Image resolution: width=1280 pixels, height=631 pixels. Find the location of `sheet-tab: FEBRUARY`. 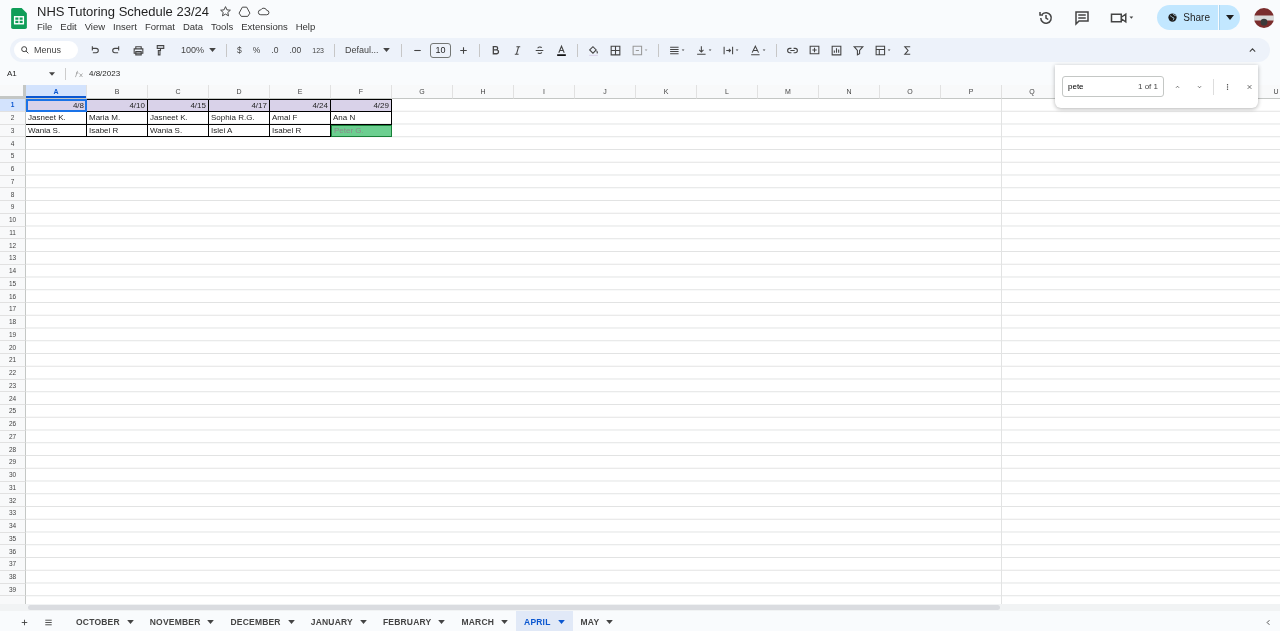

sheet-tab: FEBRUARY is located at coordinates (414, 621).